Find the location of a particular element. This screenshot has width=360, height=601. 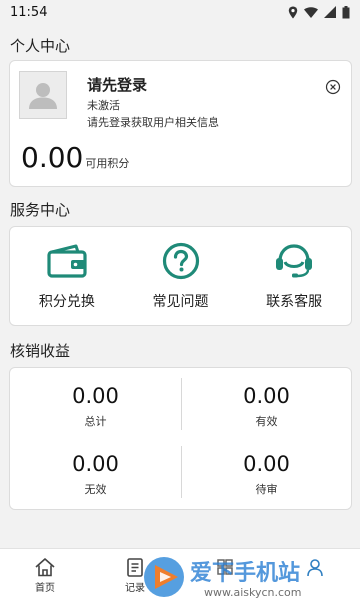

service-label-exchange: 积分兑换 is located at coordinates (66, 302).